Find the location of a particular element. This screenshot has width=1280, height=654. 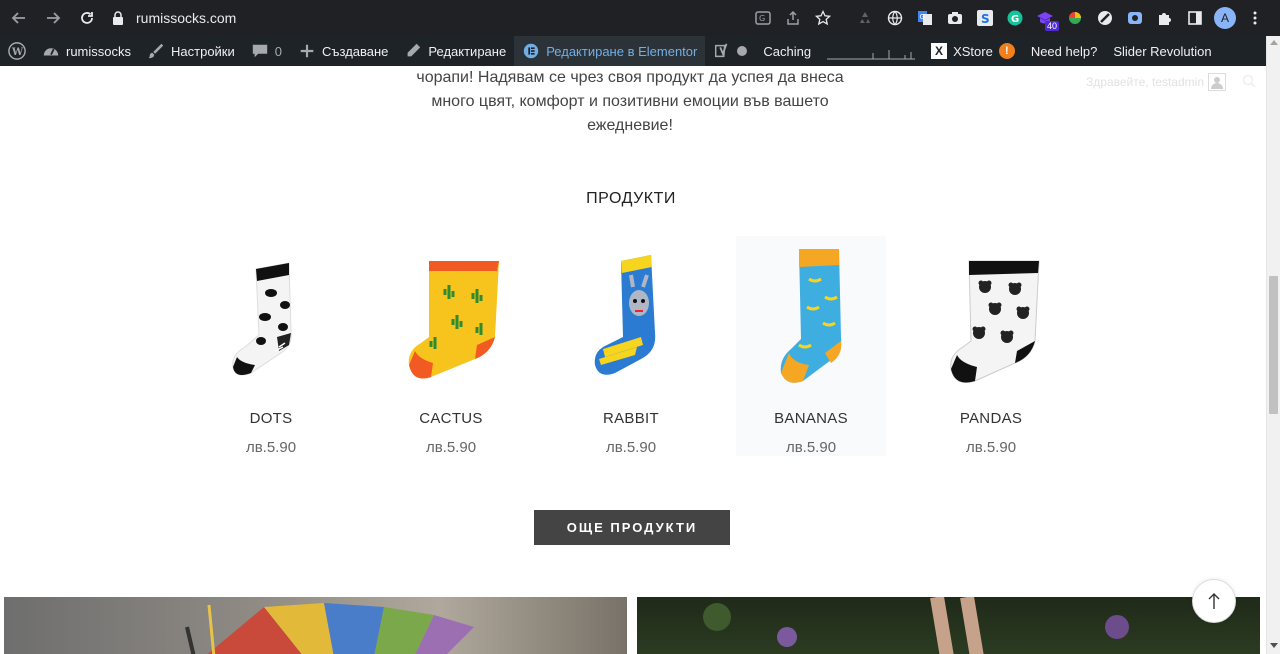

back-button is located at coordinates (19, 18).